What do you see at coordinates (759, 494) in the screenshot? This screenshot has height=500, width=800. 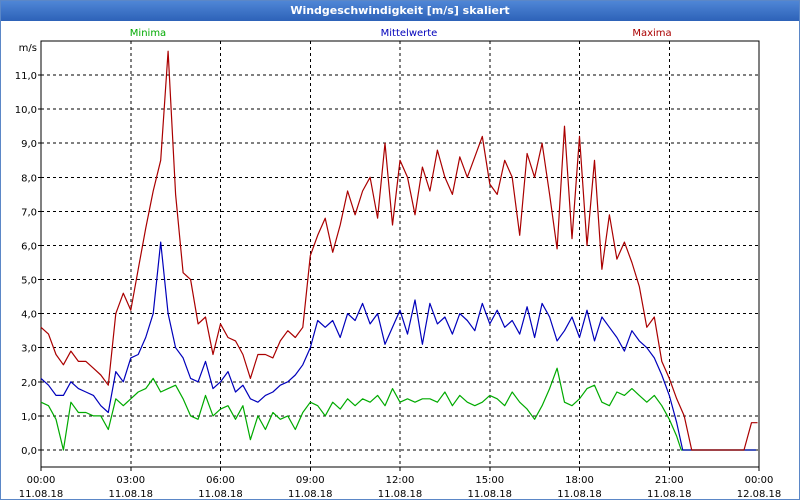 I see `x-tick-date: 12.08.18` at bounding box center [759, 494].